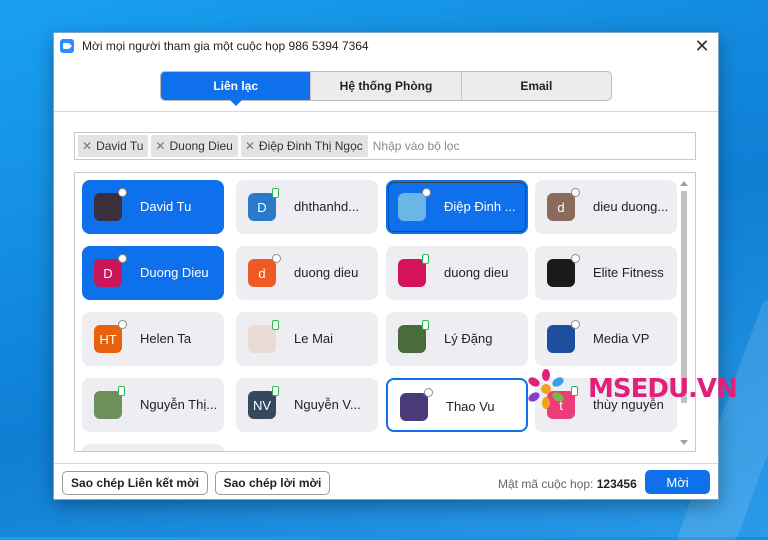  Describe the element at coordinates (262, 405) in the screenshot. I see `avatar-initials: NV` at that location.